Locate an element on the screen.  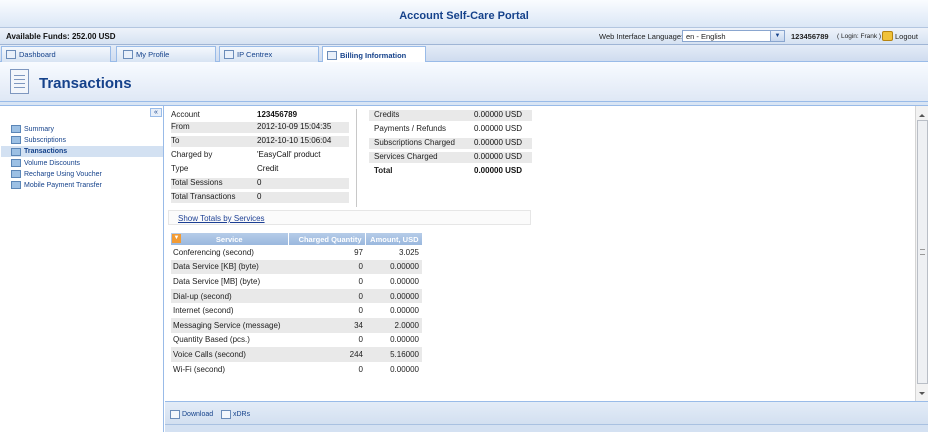
lock-icon is located at coordinates (887, 36).